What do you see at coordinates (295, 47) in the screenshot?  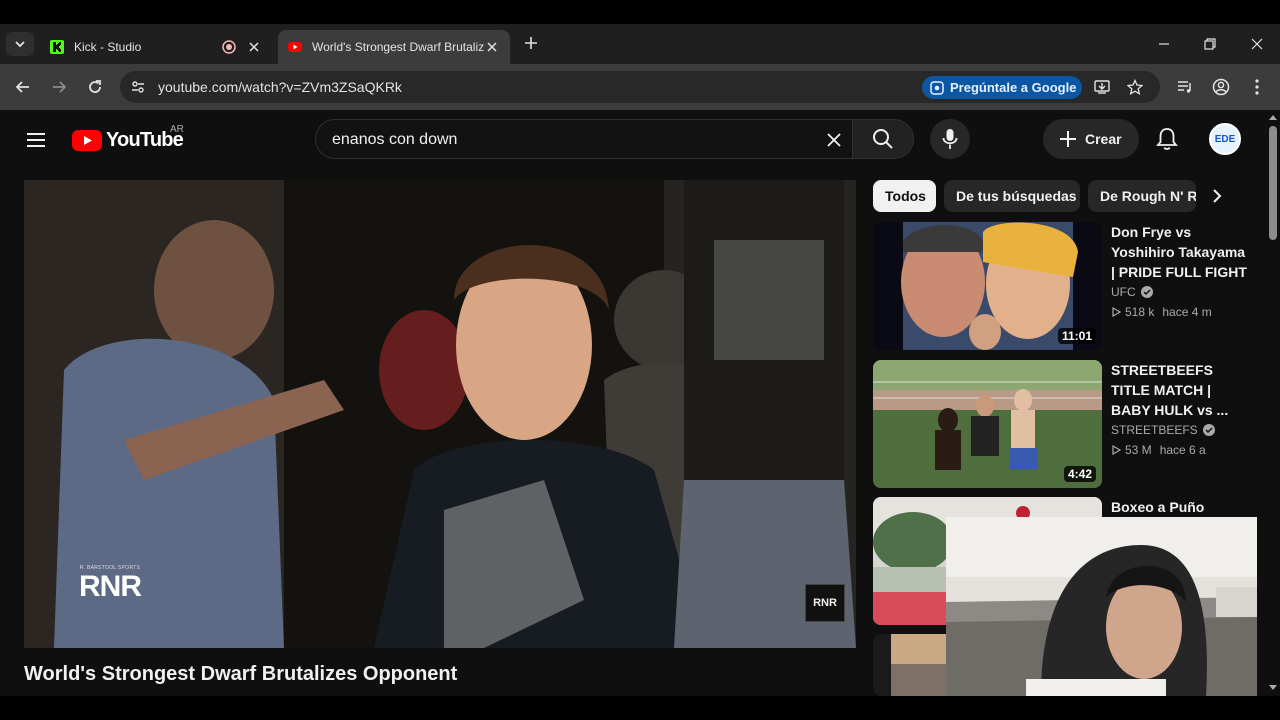 I see `youtube-favicon-icon` at bounding box center [295, 47].